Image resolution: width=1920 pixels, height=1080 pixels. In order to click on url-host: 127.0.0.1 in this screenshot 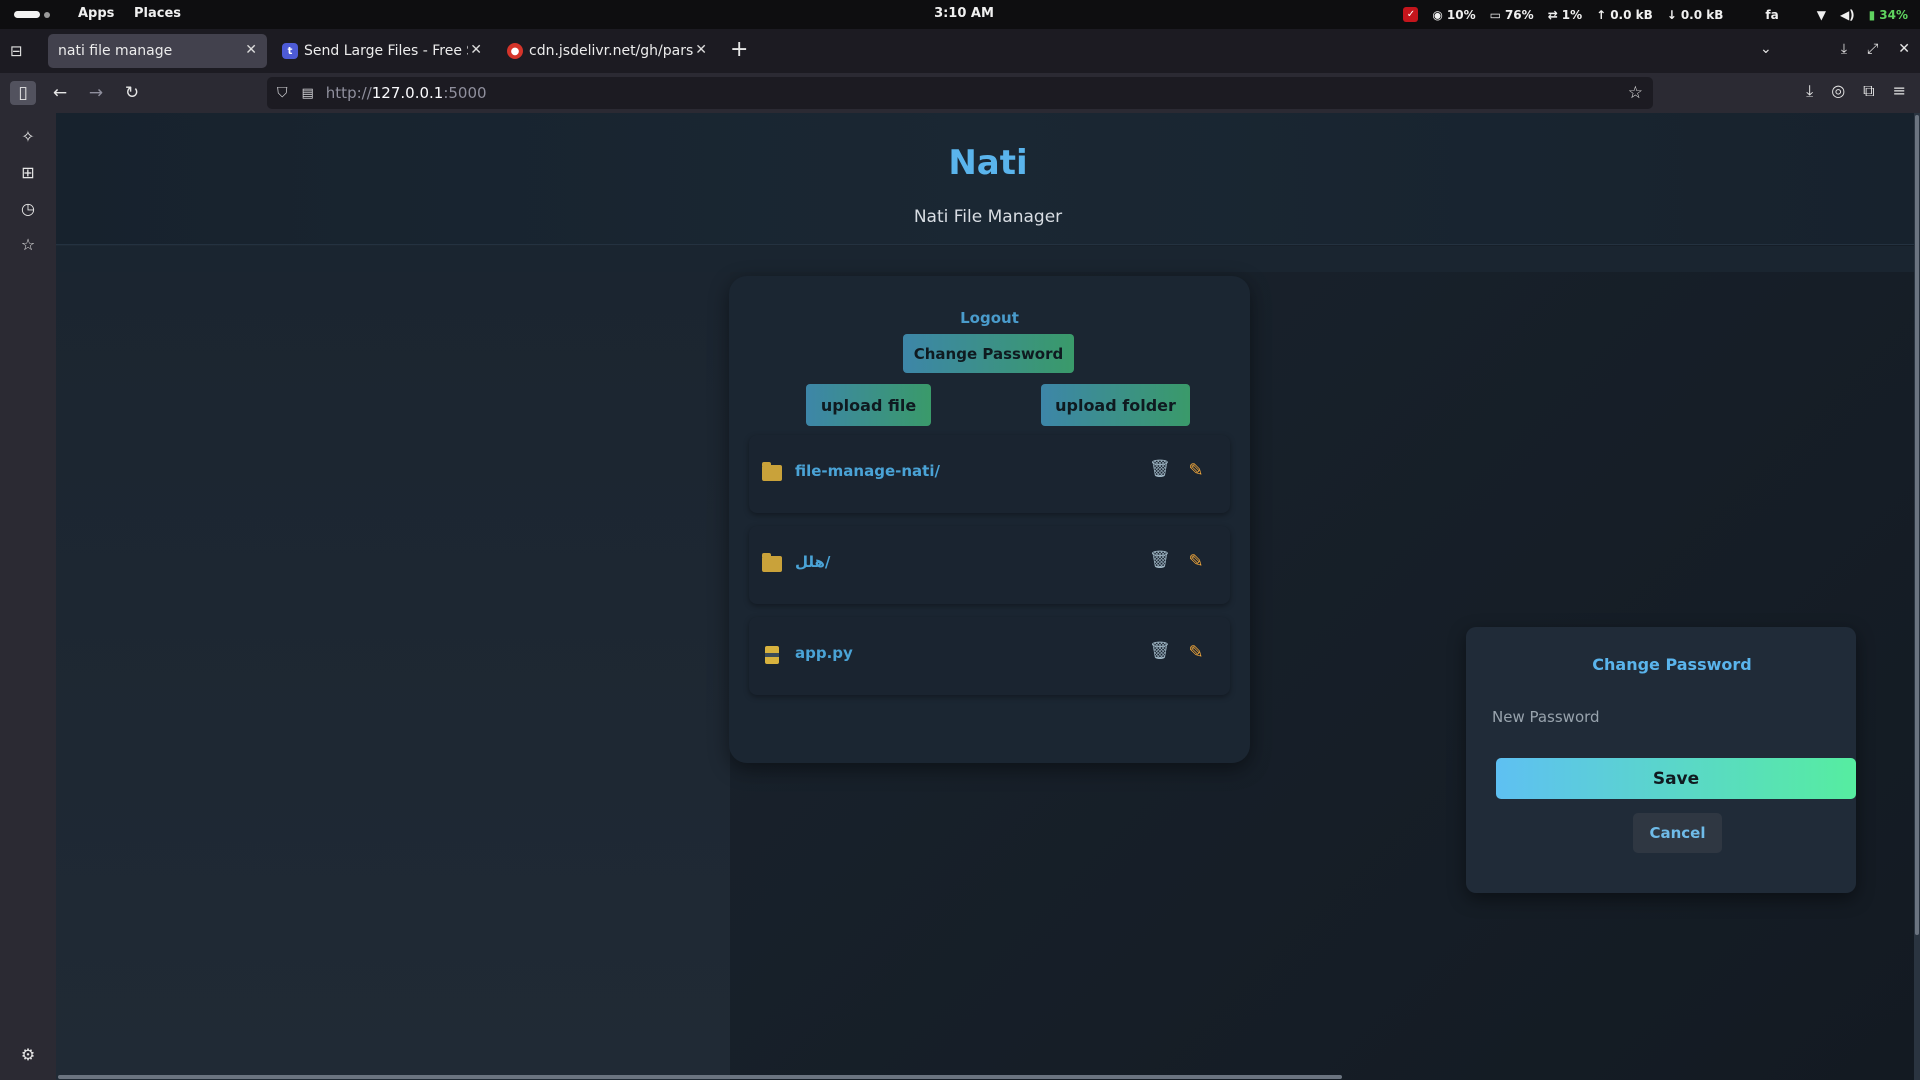, I will do `click(407, 93)`.